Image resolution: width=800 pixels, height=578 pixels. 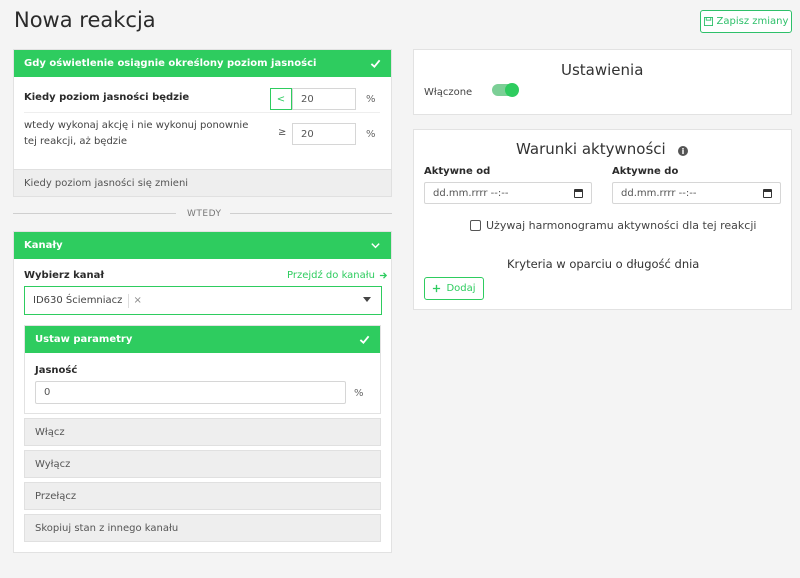 What do you see at coordinates (129, 300) in the screenshot?
I see `tag-separator` at bounding box center [129, 300].